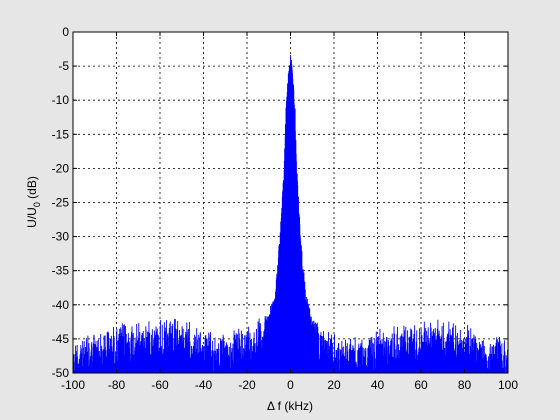  I want to click on x-tick-label: -80, so click(117, 385).